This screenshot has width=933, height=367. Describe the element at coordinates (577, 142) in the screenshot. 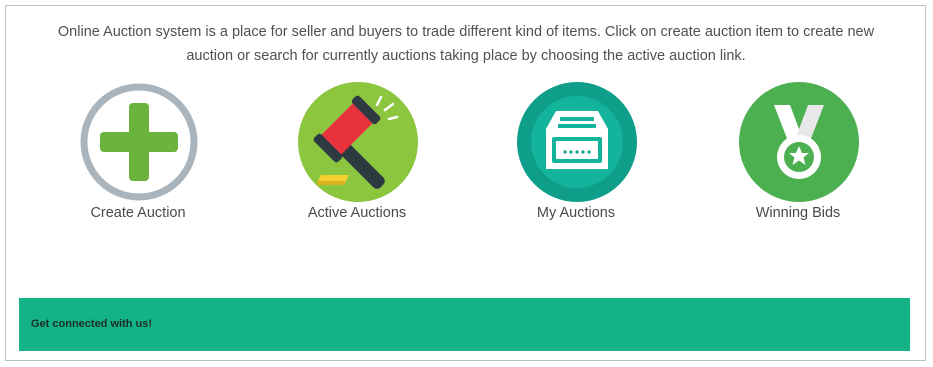

I see `inbox-tray-icon` at that location.